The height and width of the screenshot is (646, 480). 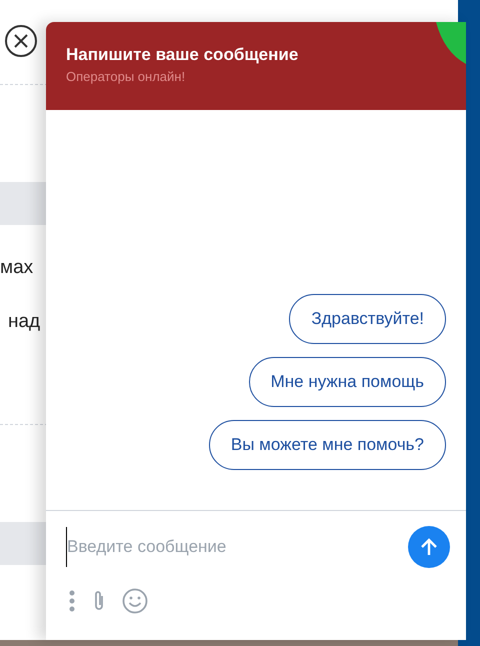 I want to click on arrow-up-icon, so click(x=429, y=547).